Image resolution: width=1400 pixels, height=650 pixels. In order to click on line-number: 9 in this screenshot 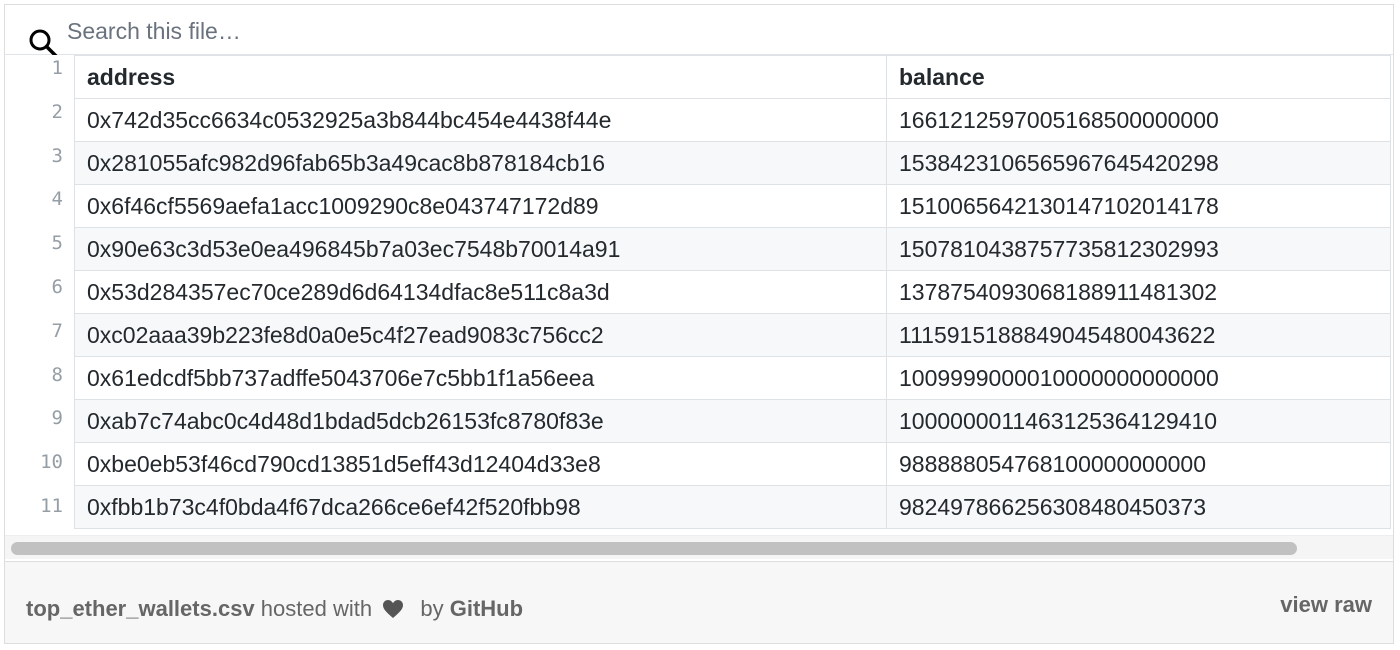, I will do `click(34, 418)`.